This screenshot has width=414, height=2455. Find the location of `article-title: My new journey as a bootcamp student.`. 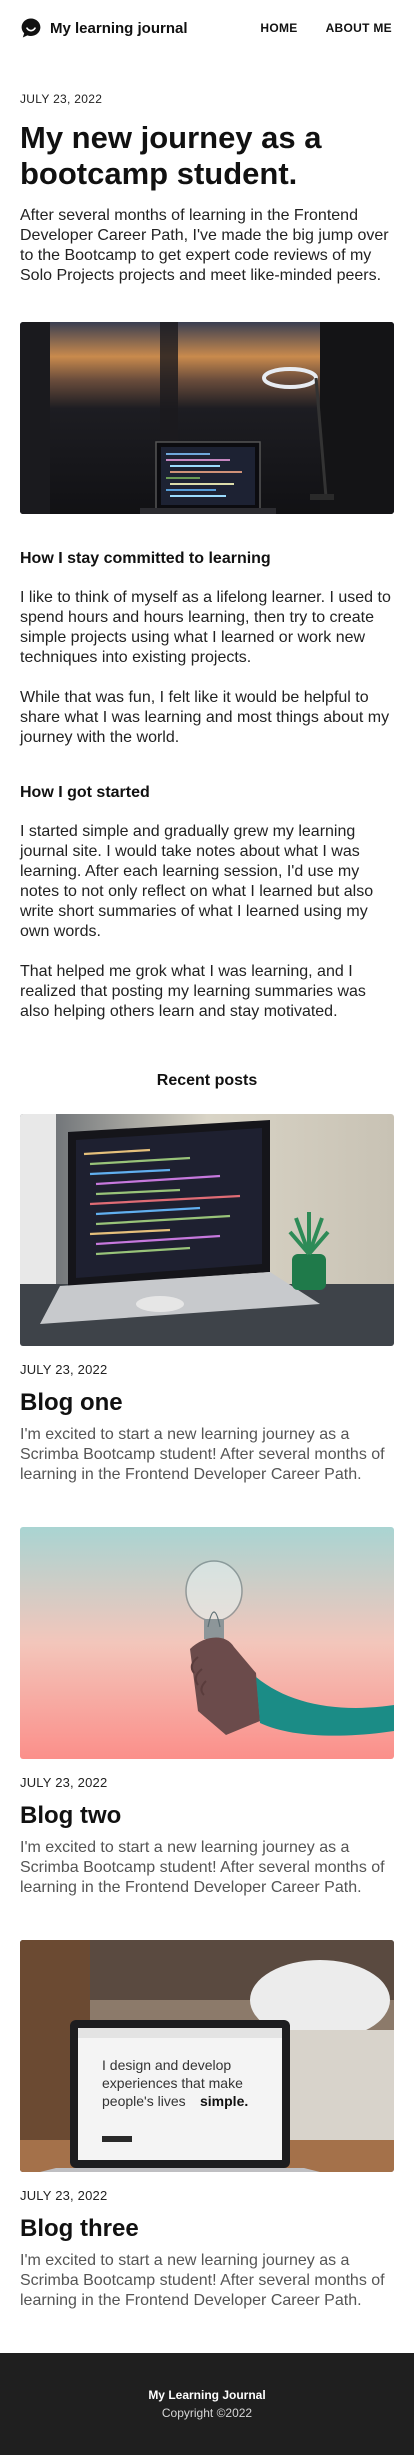

article-title: My new journey as a bootcamp student. is located at coordinates (171, 155).